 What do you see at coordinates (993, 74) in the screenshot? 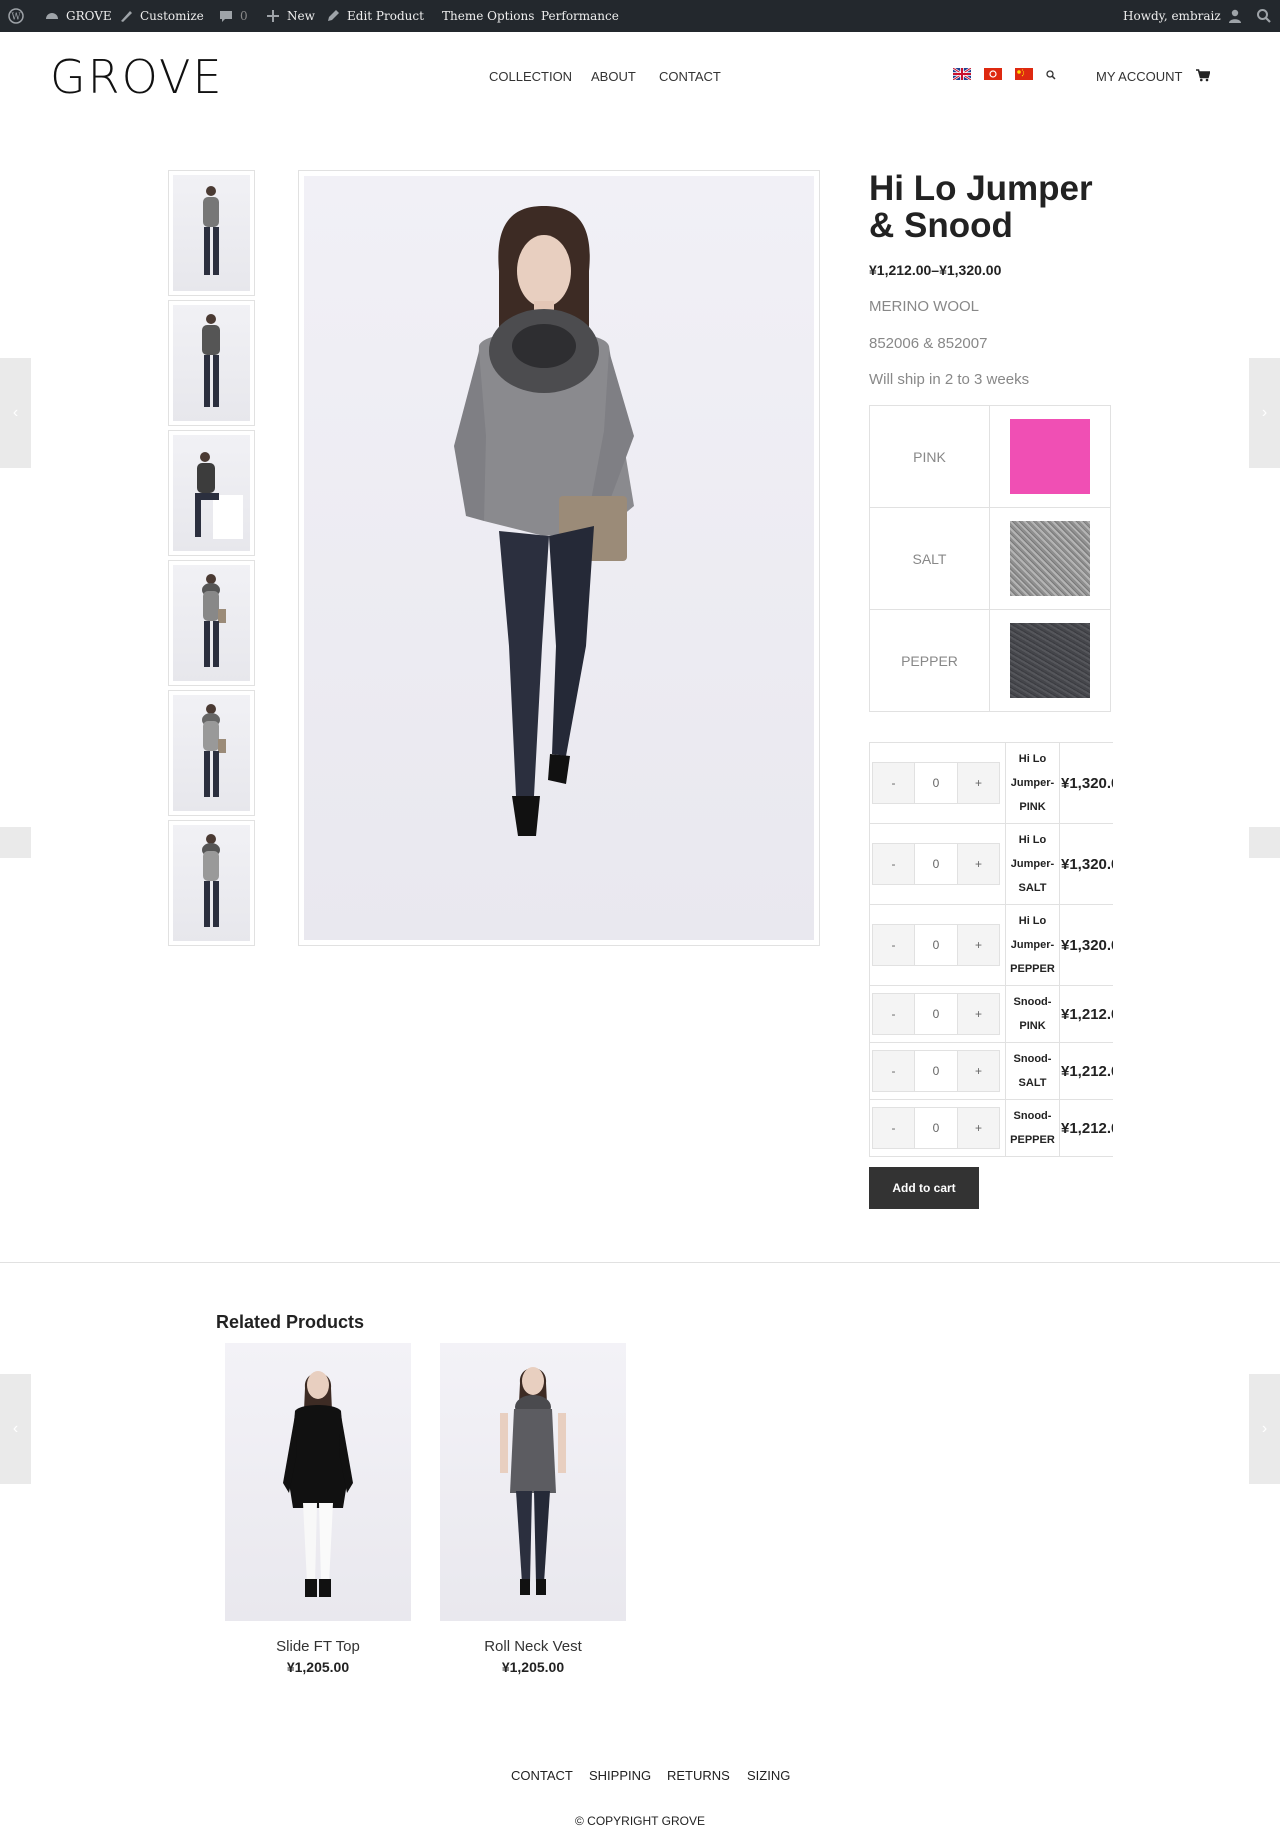
I see `hong-kong-flag-icon` at bounding box center [993, 74].